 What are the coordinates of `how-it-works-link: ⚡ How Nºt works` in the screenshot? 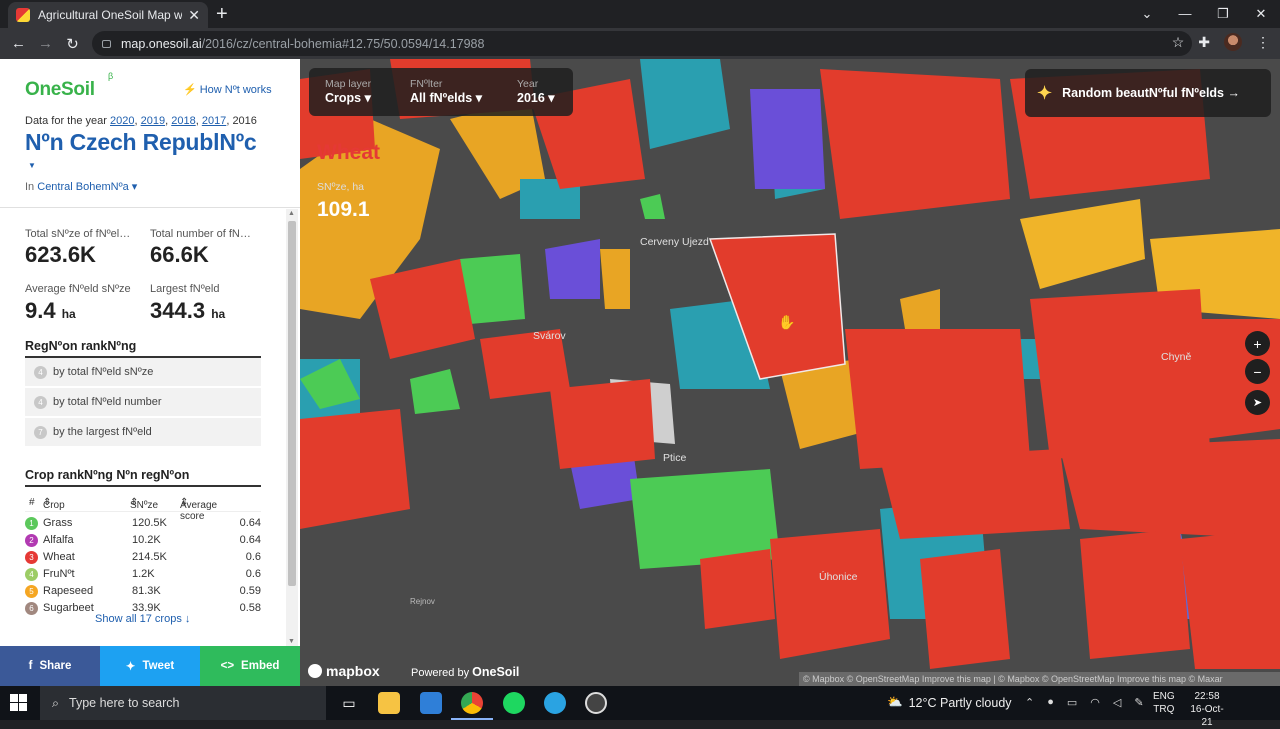 It's located at (227, 89).